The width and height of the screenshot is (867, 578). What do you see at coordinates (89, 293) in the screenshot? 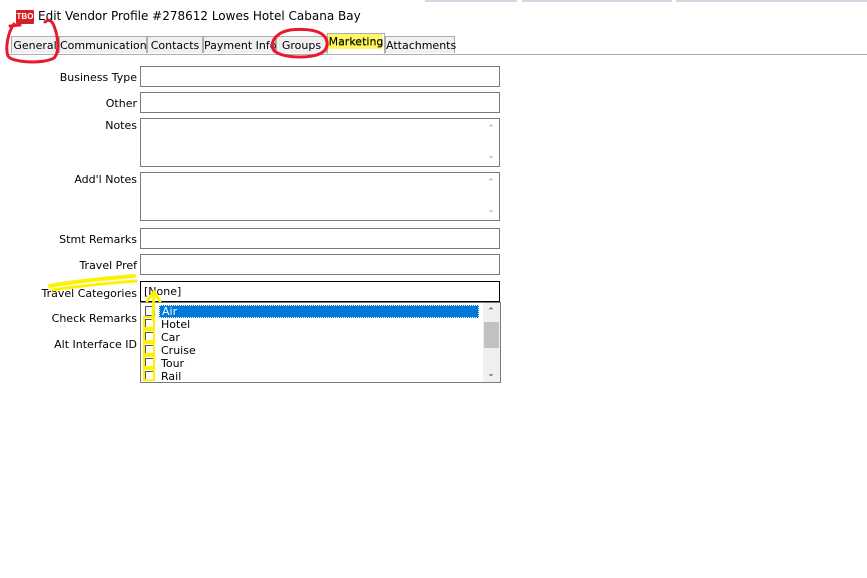
I see `travel-categories-label: Travel Categories` at bounding box center [89, 293].